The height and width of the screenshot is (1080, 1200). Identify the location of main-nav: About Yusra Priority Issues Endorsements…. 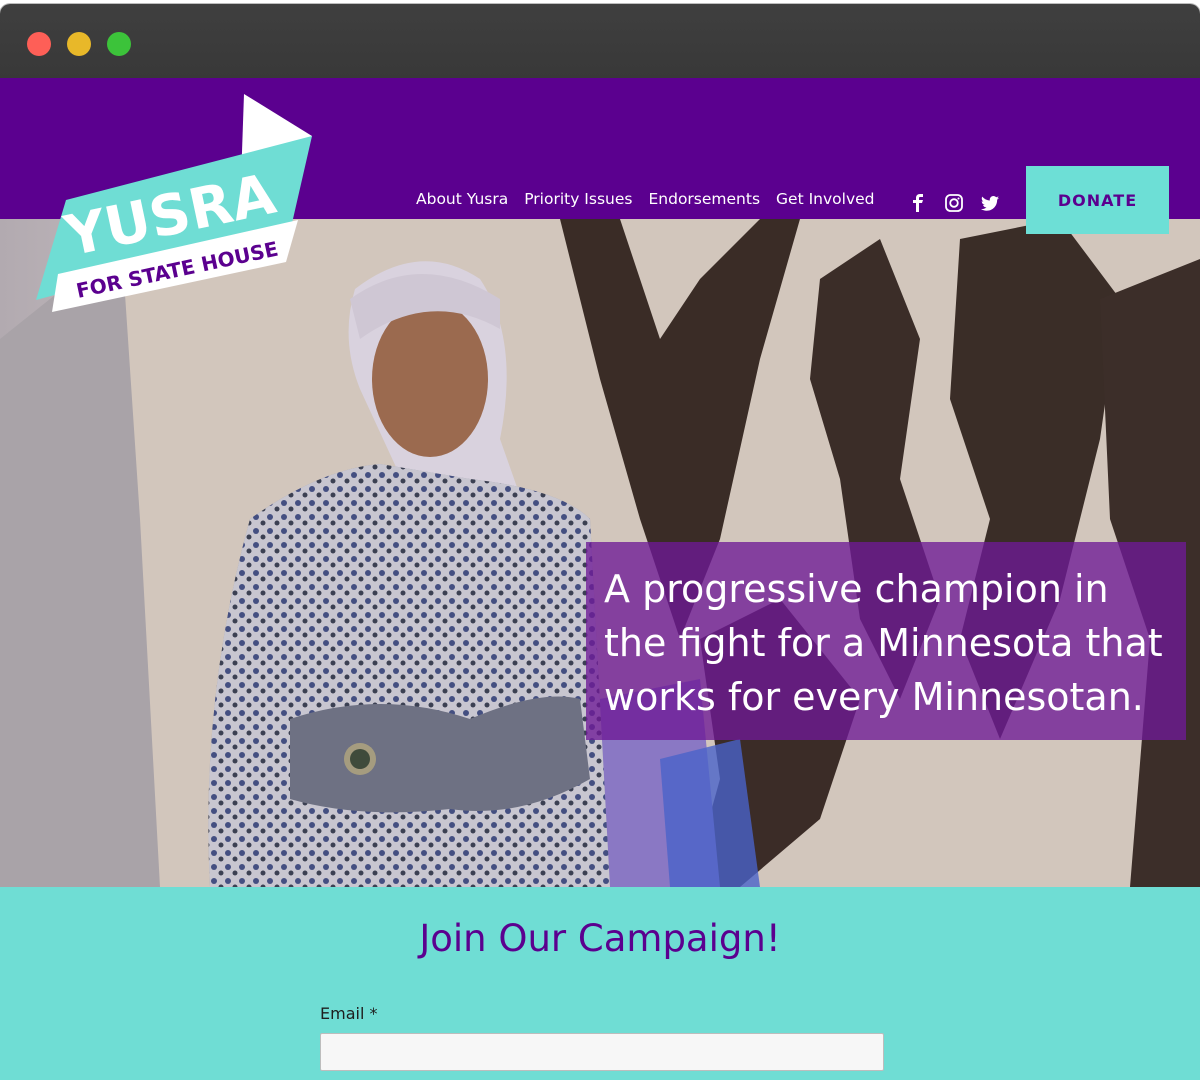
(645, 199).